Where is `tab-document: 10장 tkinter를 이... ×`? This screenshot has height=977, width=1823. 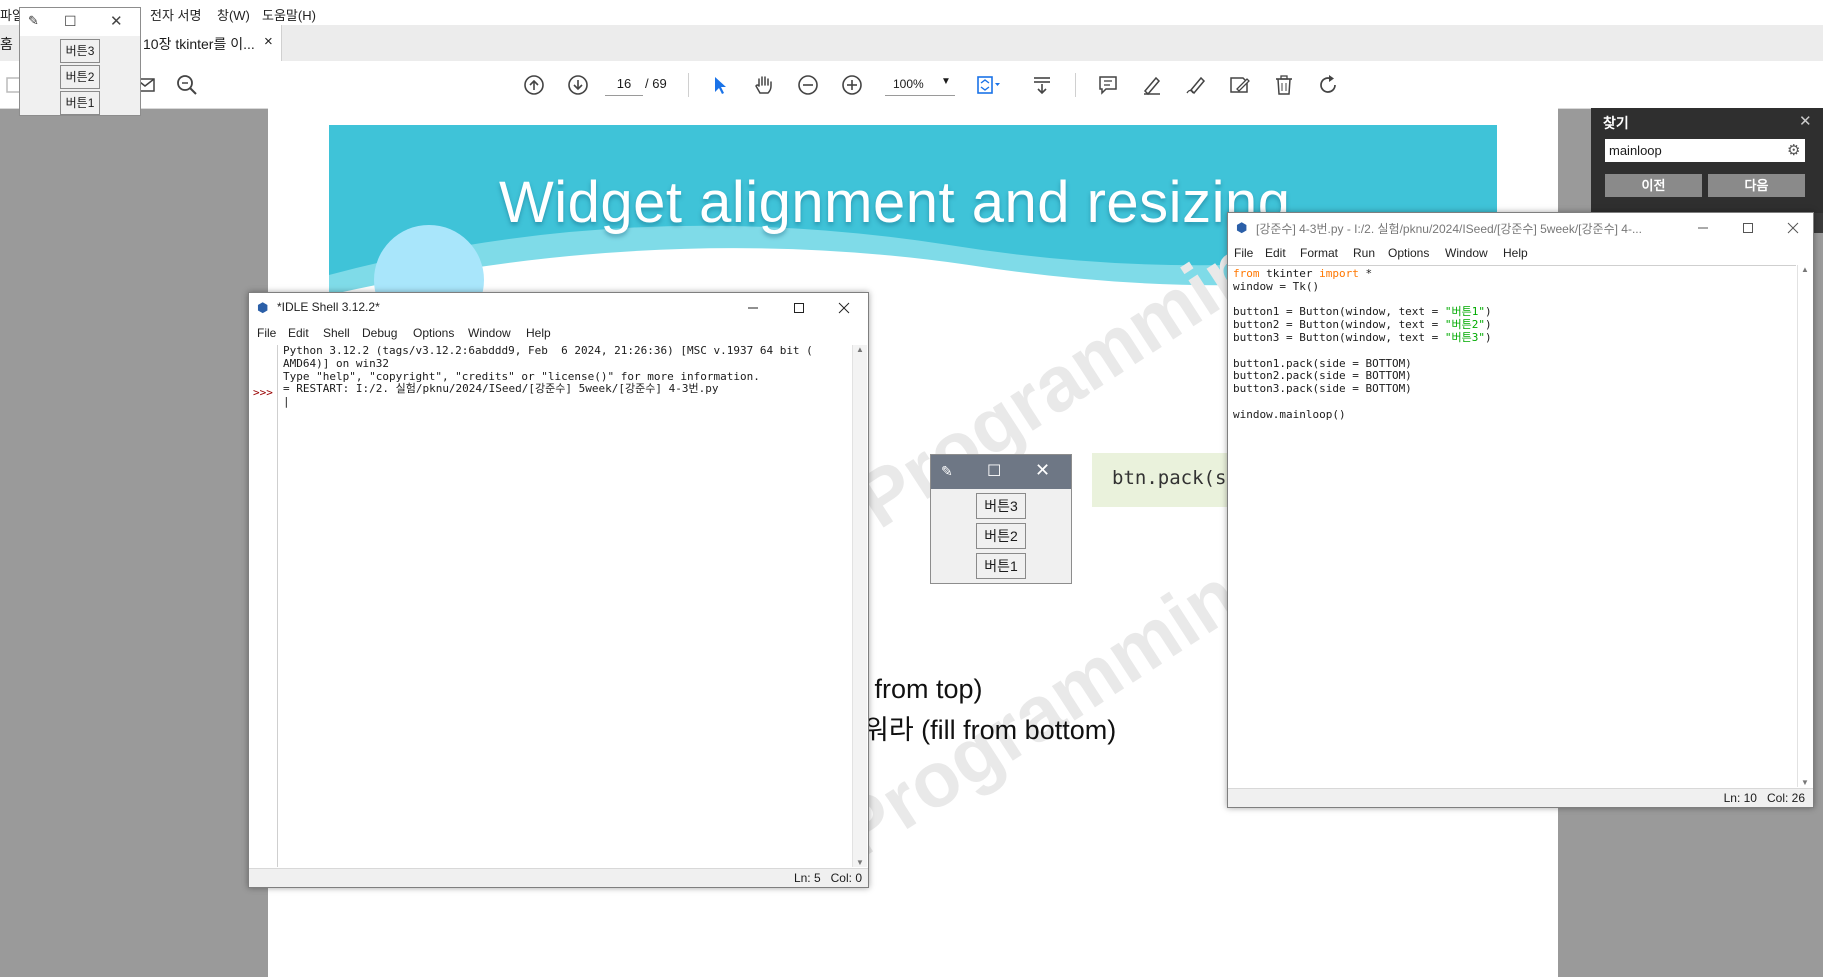 tab-document: 10장 tkinter를 이... × is located at coordinates (207, 43).